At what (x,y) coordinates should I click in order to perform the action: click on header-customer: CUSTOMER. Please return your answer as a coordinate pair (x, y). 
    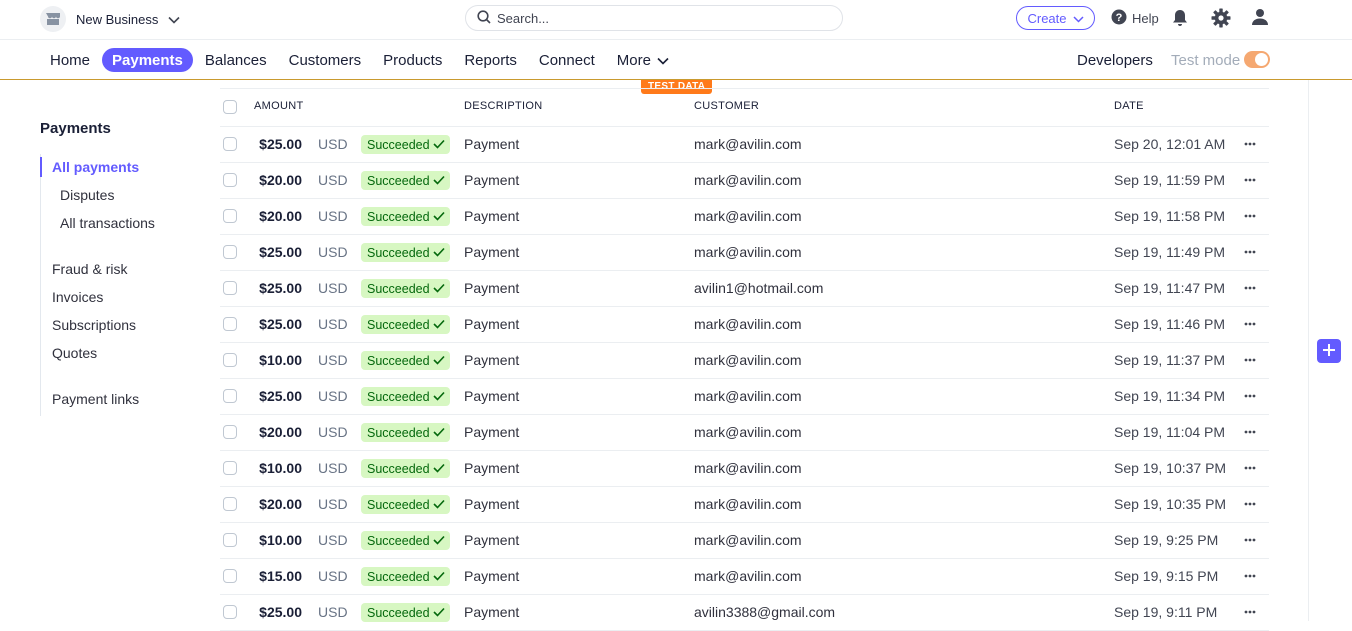
    Looking at the image, I should click on (726, 106).